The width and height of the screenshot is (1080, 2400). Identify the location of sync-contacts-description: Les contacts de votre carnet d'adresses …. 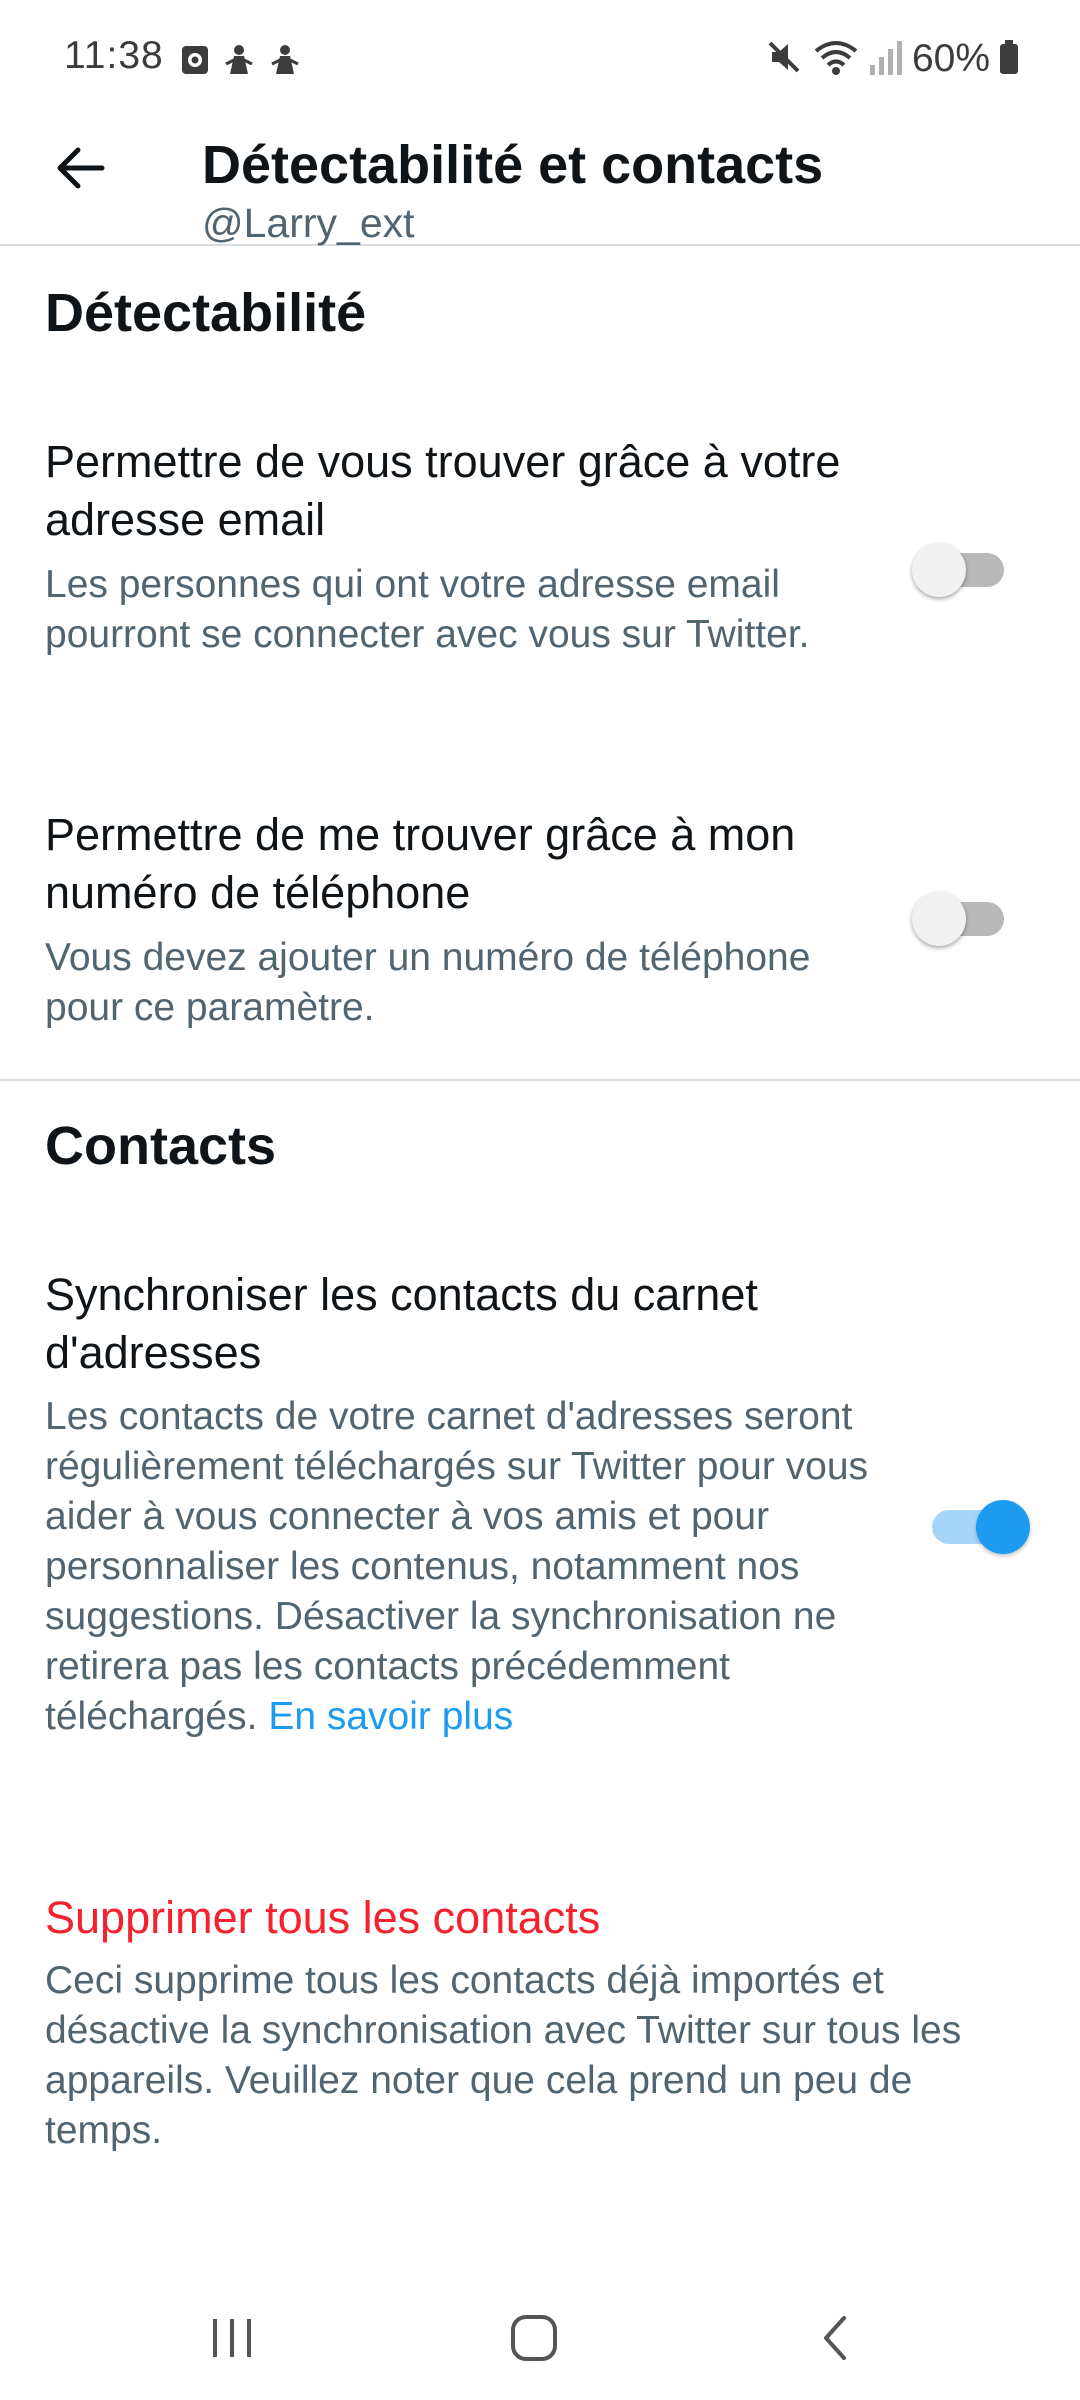
(460, 1567).